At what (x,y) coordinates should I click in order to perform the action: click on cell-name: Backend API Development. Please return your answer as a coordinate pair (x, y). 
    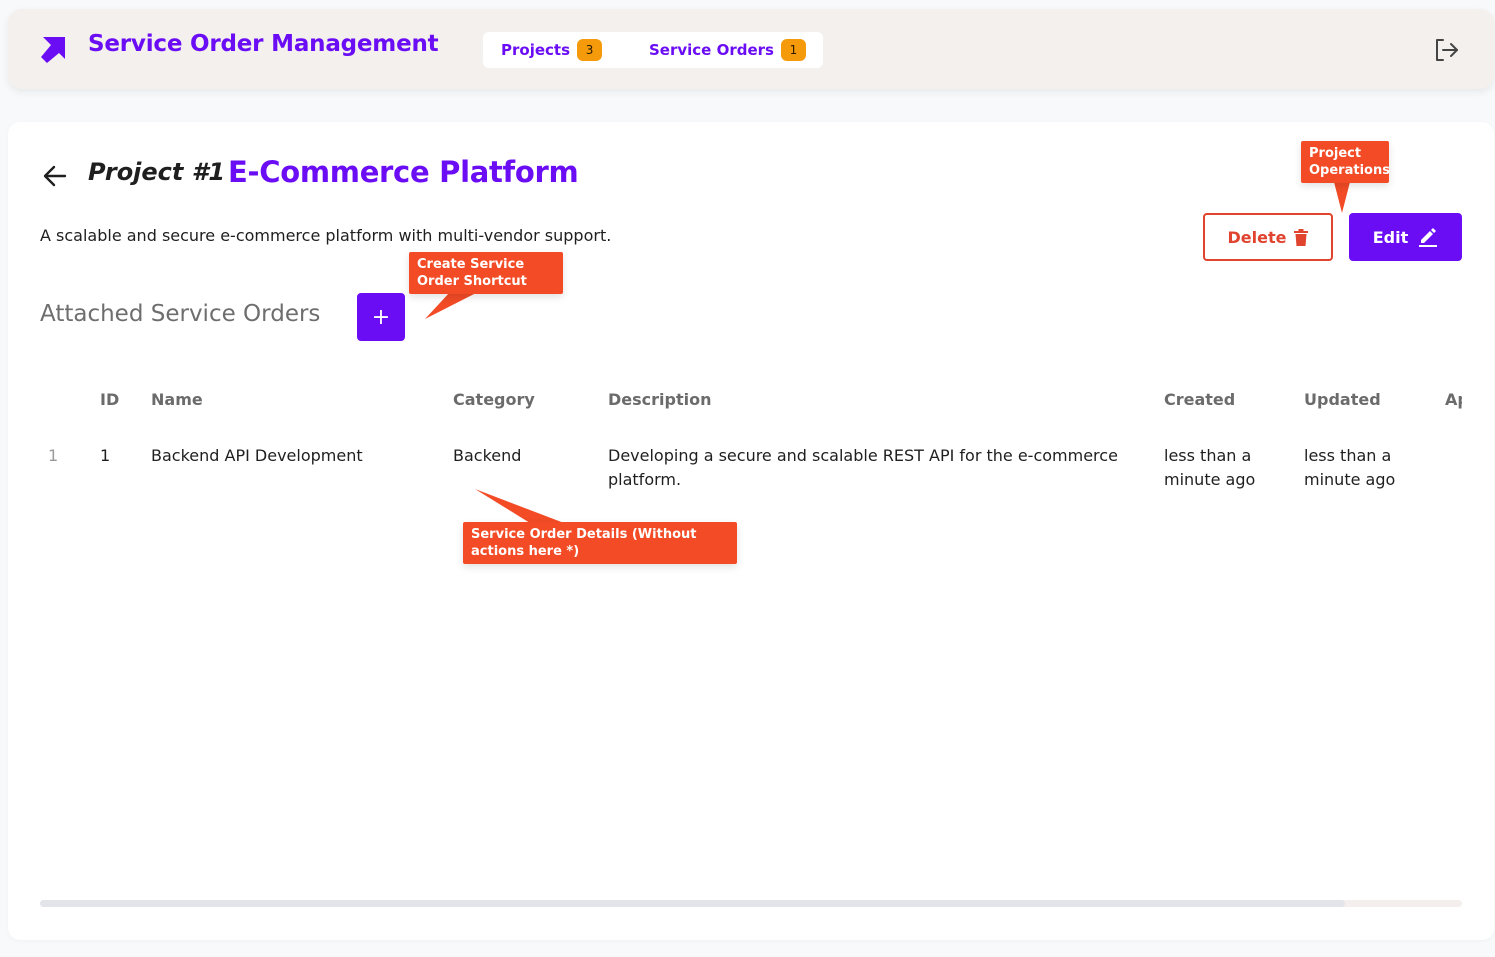
    Looking at the image, I should click on (257, 455).